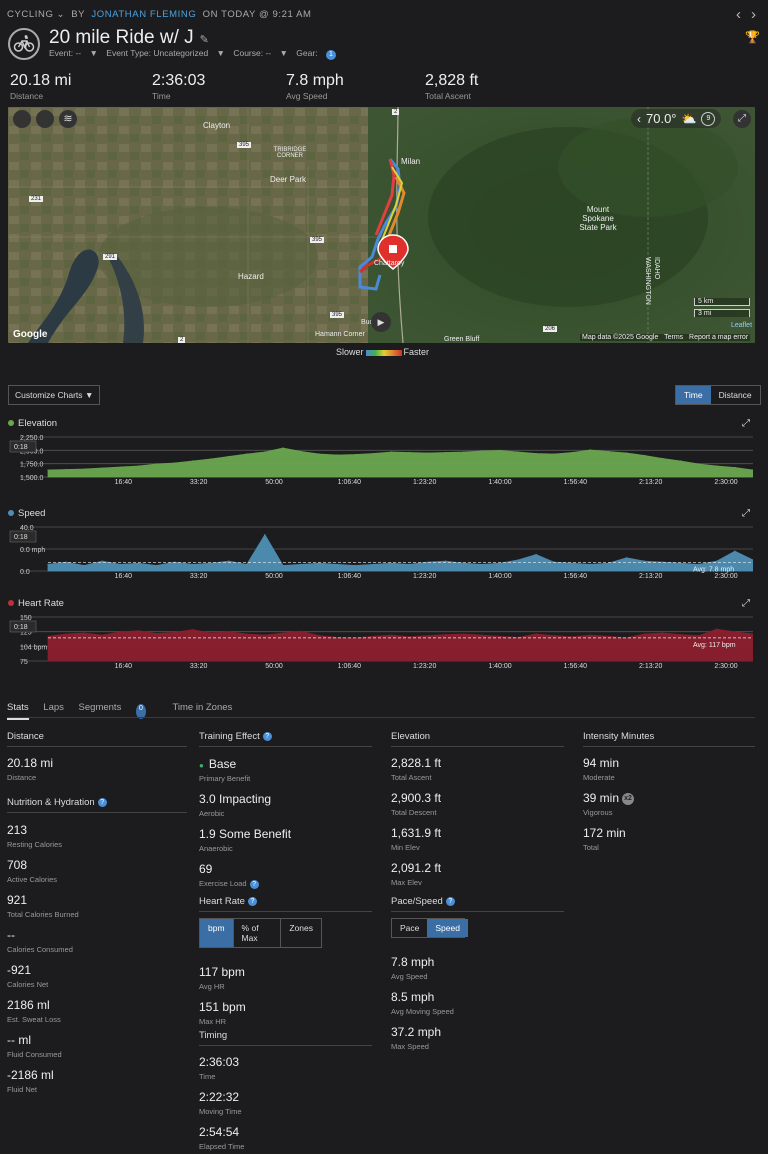 This screenshot has height=1154, width=768. What do you see at coordinates (349, 666) in the screenshot?
I see `x-tick-label: 1:06:40` at bounding box center [349, 666].